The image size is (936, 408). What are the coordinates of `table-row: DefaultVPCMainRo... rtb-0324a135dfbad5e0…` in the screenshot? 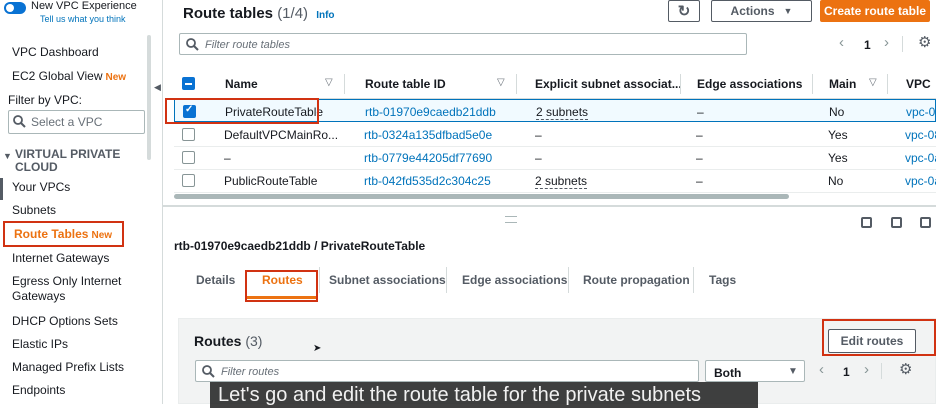 It's located at (555, 135).